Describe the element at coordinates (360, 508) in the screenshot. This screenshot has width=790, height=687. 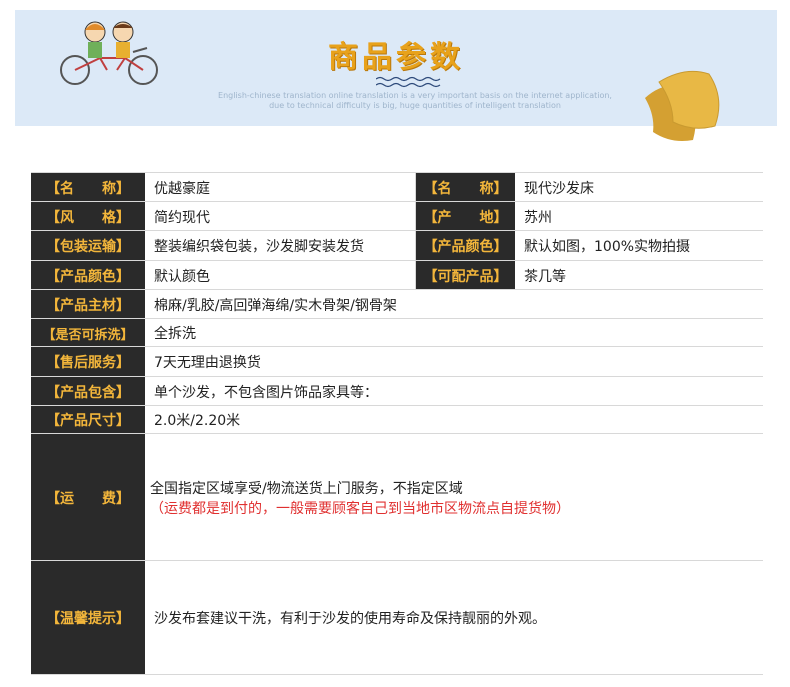
I see `shipping-note: （运费都是到付的，一般需要顾客自己到当地市区物流点自提货物）` at that location.